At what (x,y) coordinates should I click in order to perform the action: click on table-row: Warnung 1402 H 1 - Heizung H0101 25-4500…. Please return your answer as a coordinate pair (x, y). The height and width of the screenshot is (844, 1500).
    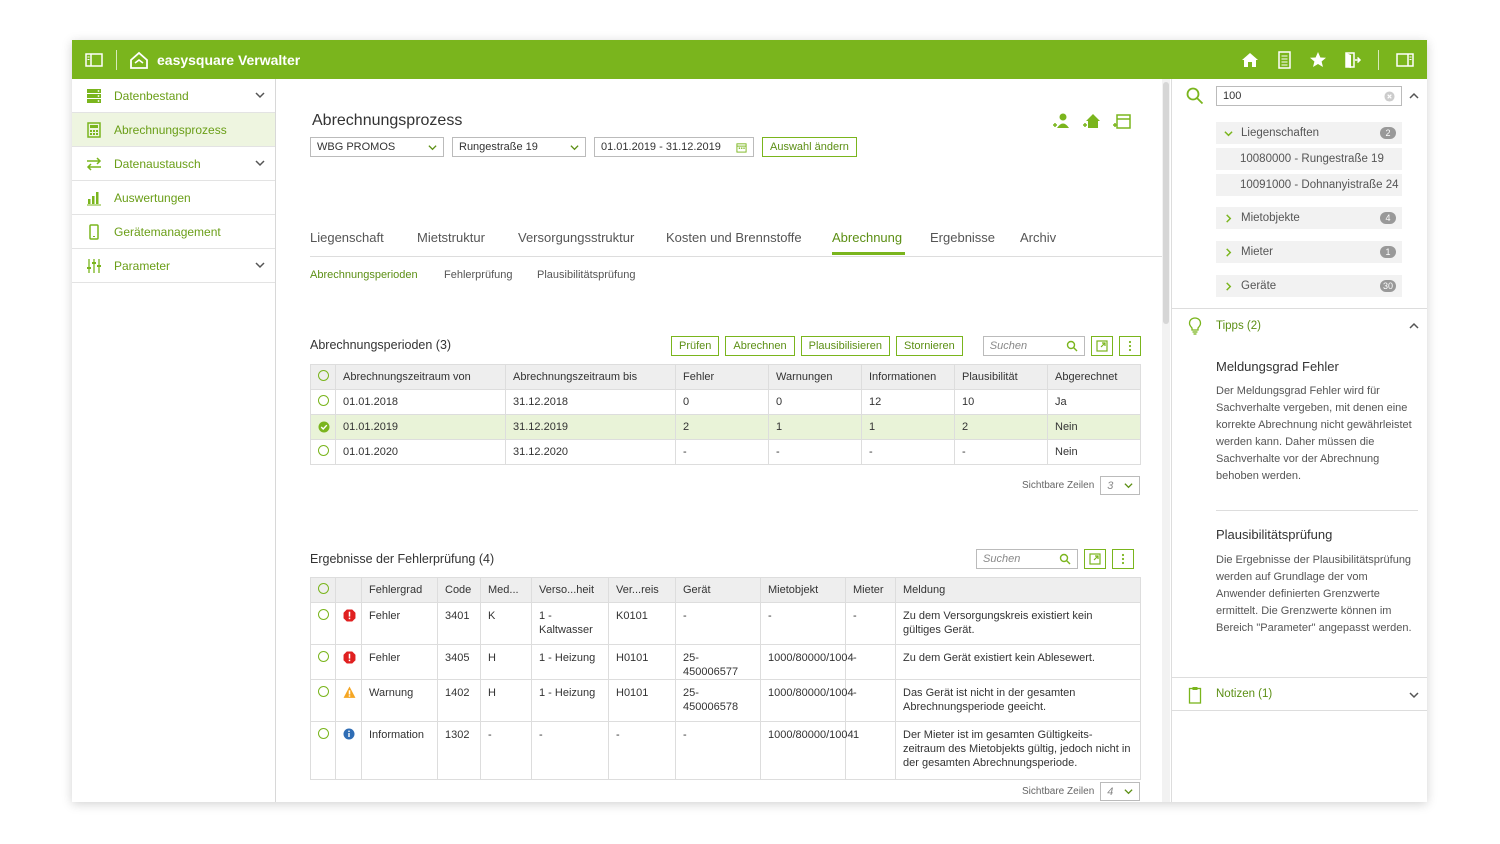
    Looking at the image, I should click on (725, 700).